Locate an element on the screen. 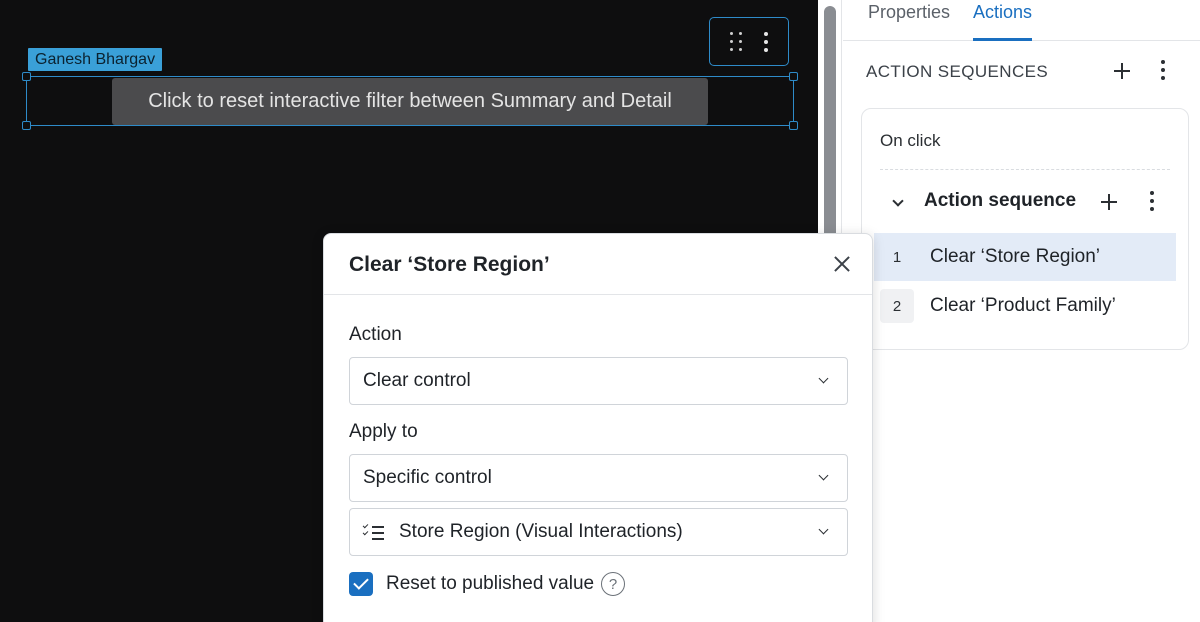 The height and width of the screenshot is (622, 1200). section-more-icon is located at coordinates (1163, 70).